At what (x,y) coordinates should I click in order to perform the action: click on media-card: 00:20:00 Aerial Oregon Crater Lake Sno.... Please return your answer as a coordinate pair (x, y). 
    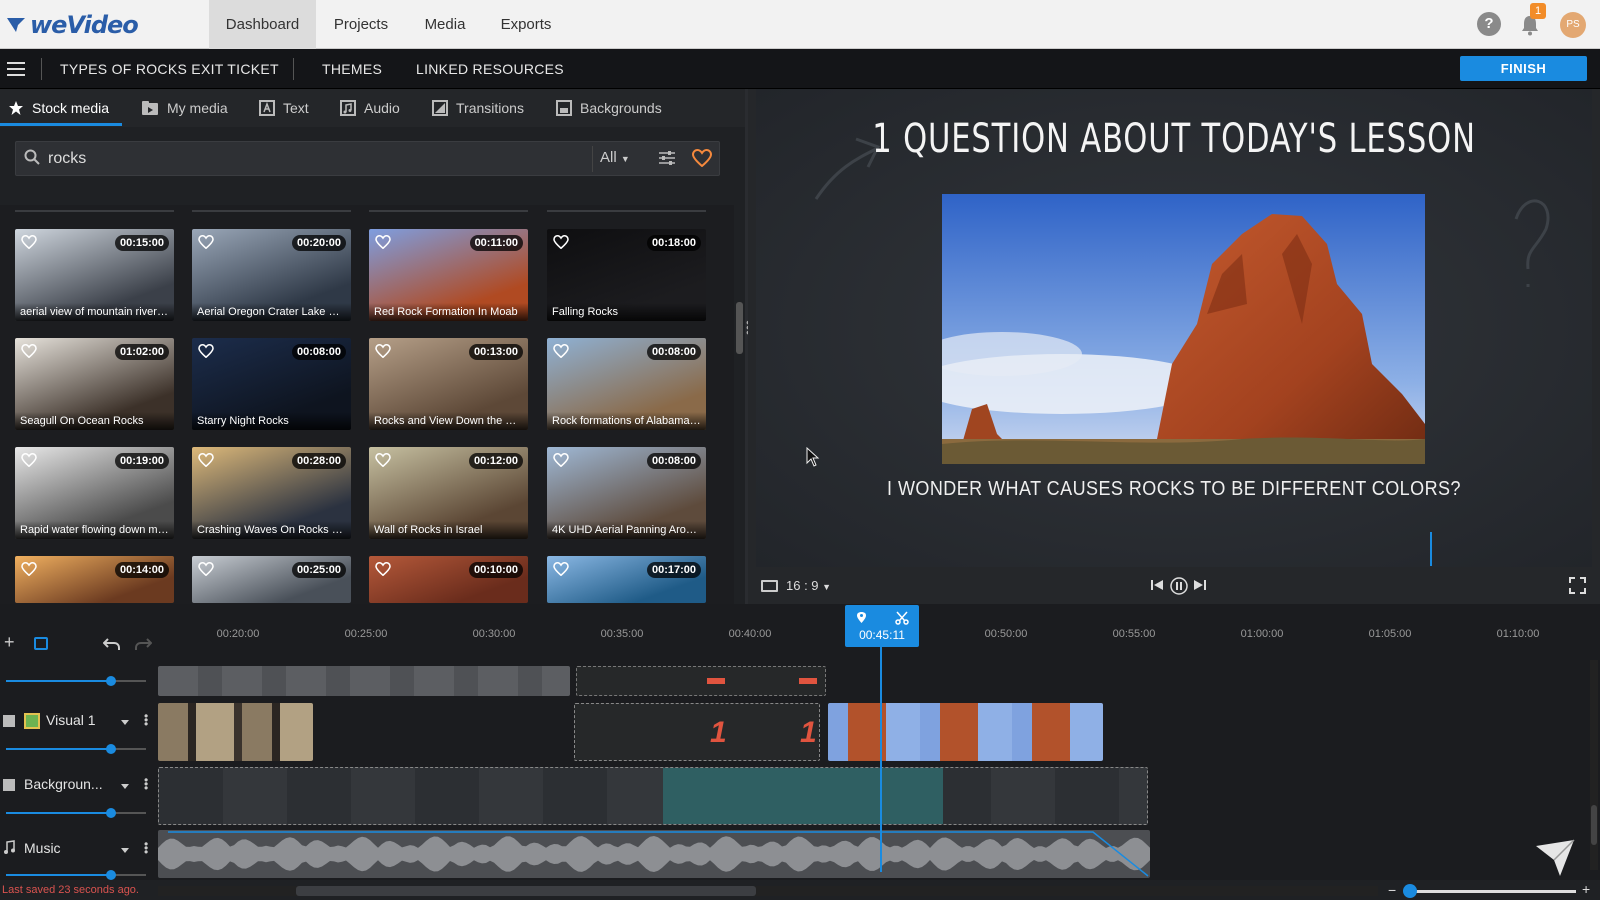
    Looking at the image, I should click on (271, 275).